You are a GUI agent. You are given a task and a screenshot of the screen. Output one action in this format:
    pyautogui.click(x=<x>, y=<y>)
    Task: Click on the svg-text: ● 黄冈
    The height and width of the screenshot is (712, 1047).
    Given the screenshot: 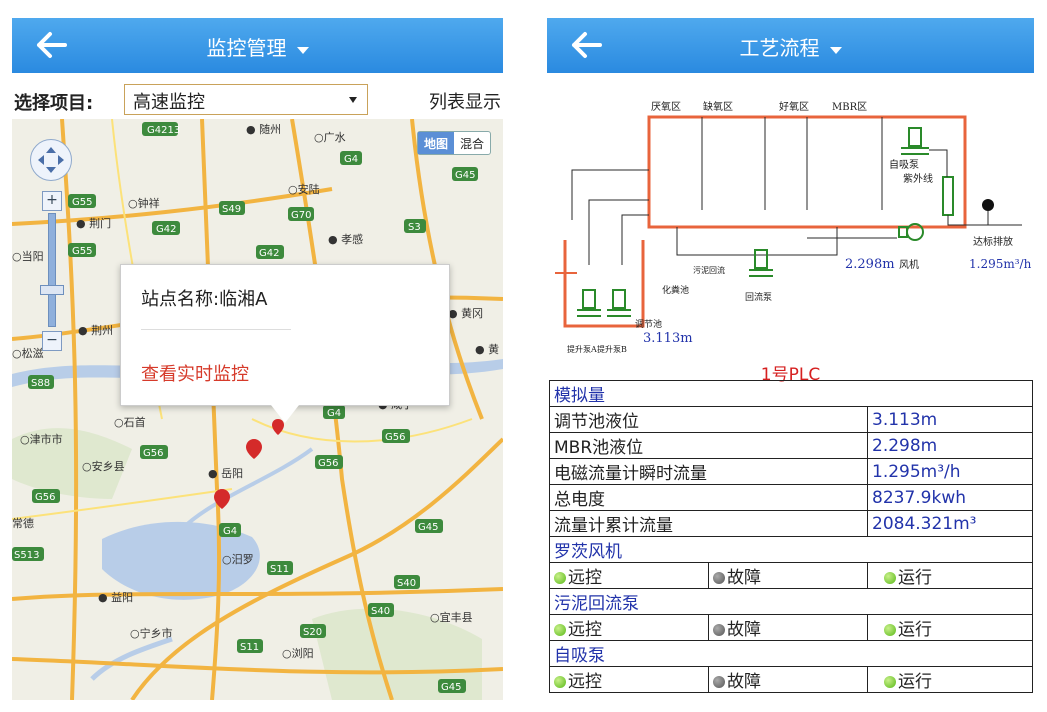 What is the action you would take?
    pyautogui.click(x=465, y=313)
    